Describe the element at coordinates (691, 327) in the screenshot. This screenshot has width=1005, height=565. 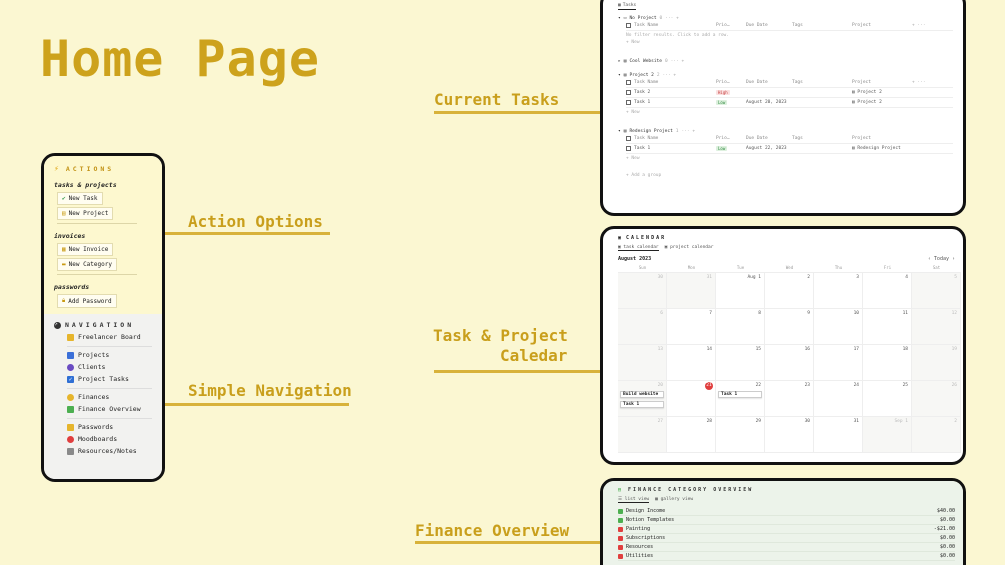
I see `calendar-day-cell: 7` at that location.